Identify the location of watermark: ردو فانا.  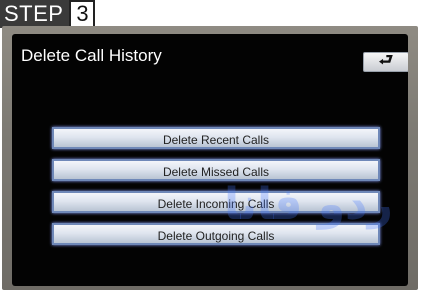
(308, 204).